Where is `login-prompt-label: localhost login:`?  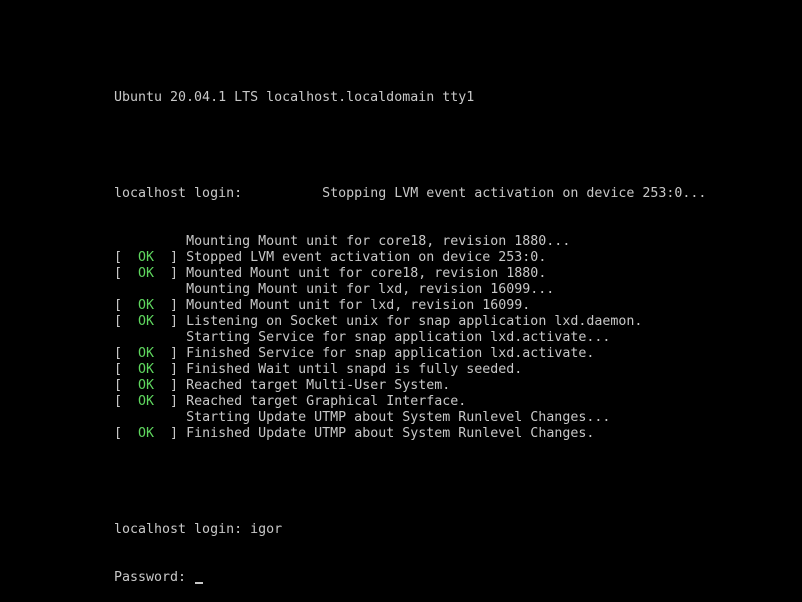
login-prompt-label: localhost login: is located at coordinates (178, 193).